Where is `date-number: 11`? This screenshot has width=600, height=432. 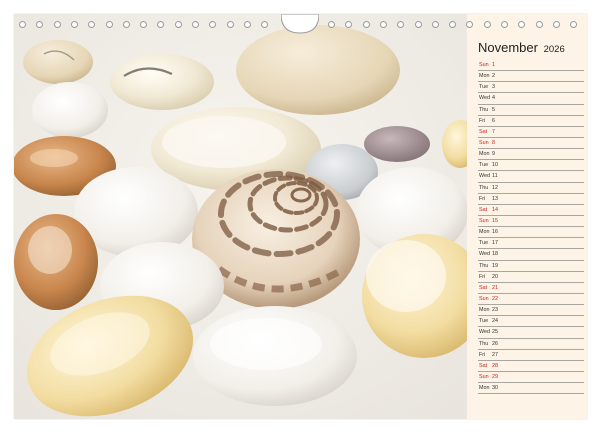
date-number: 11 is located at coordinates (495, 176).